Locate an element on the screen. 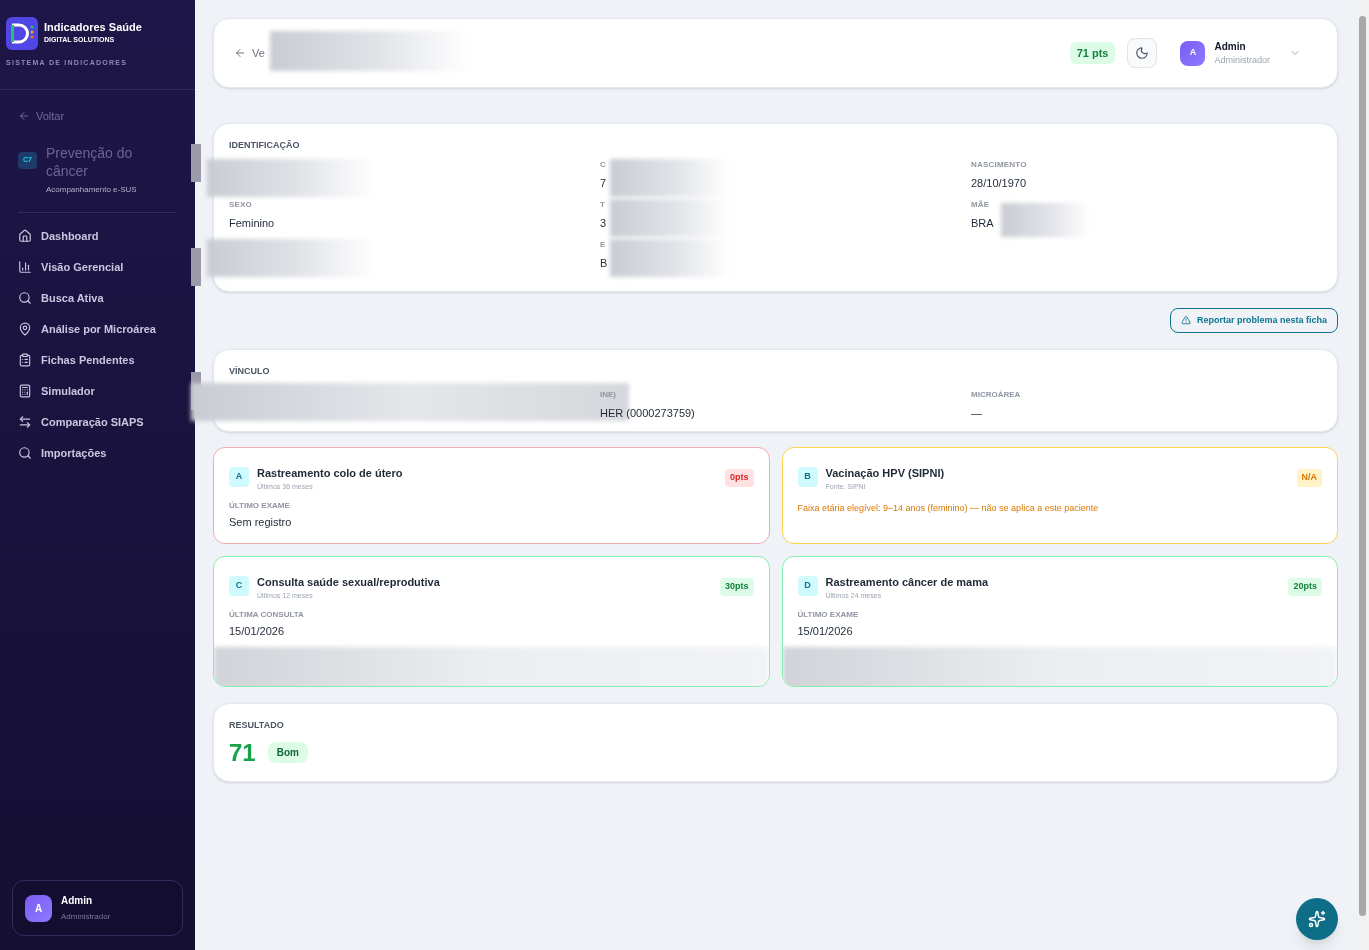 This screenshot has width=1369, height=950. field-value: — is located at coordinates (977, 413).